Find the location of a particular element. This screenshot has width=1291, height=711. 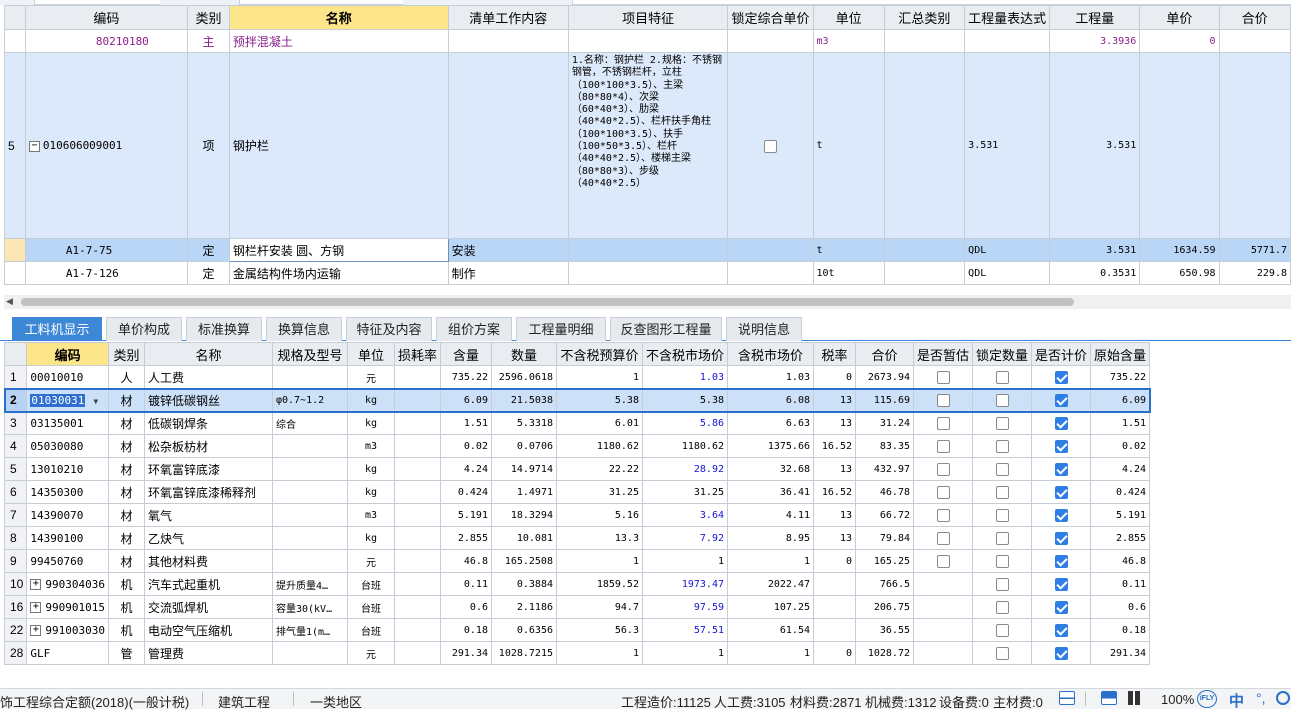

code-cell: +991003030 is located at coordinates (67, 630).